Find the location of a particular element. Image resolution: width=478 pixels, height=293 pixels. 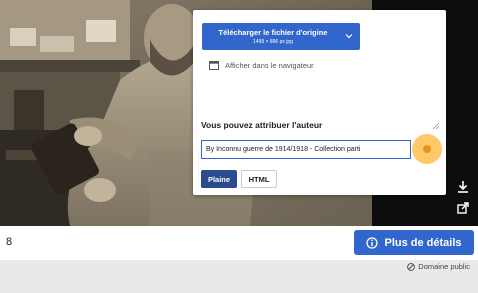

browser-window-icon is located at coordinates (214, 65).